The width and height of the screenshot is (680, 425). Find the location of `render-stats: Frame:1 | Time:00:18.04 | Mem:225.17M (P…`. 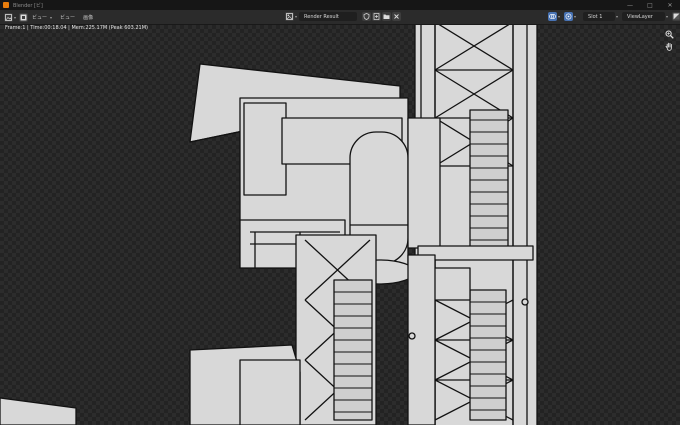

render-stats: Frame:1 | Time:00:18.04 | Mem:225.17M (P… is located at coordinates (76, 28).